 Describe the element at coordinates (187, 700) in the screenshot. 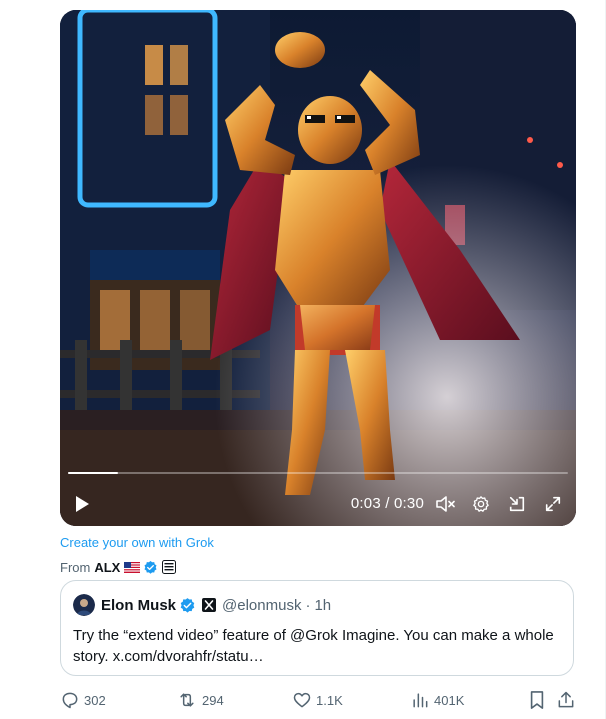

I see `repost-icon` at that location.